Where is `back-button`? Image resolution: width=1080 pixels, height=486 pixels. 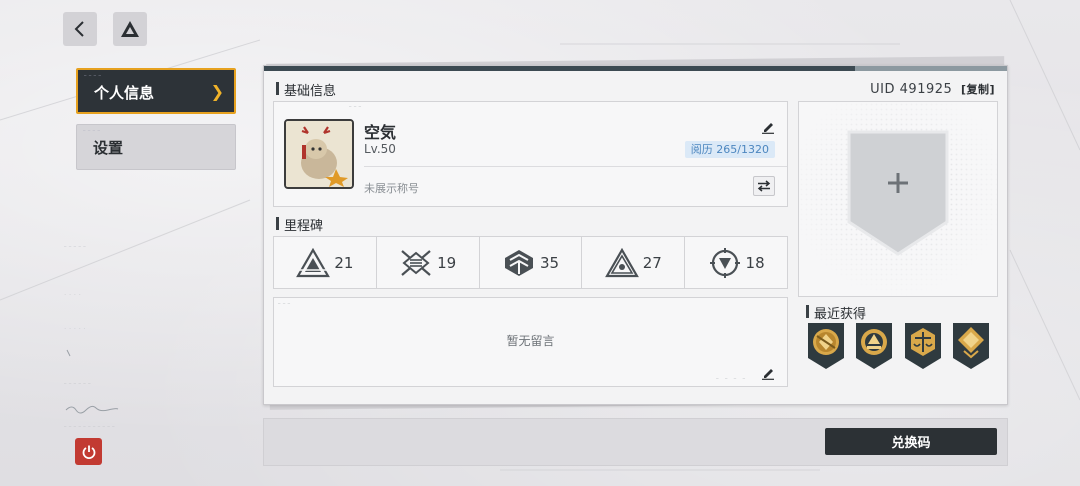 back-button is located at coordinates (80, 29).